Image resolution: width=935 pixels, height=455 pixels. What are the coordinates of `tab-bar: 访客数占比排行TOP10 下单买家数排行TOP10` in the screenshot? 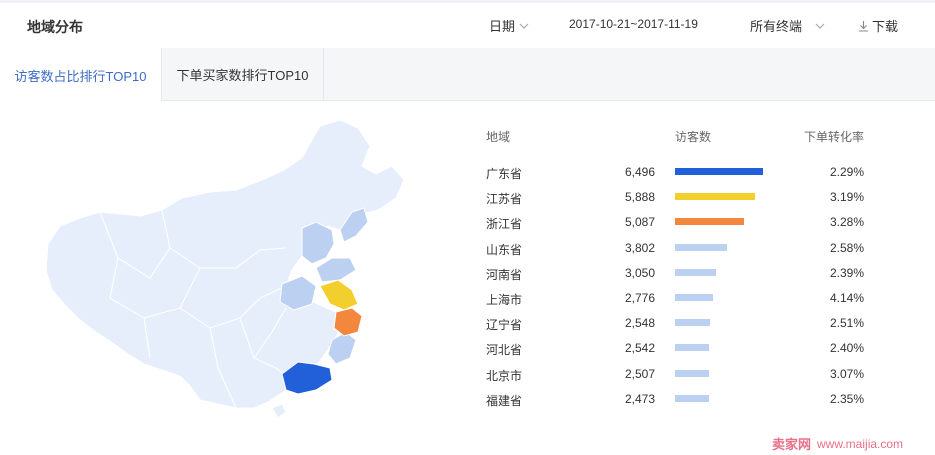 It's located at (467, 75).